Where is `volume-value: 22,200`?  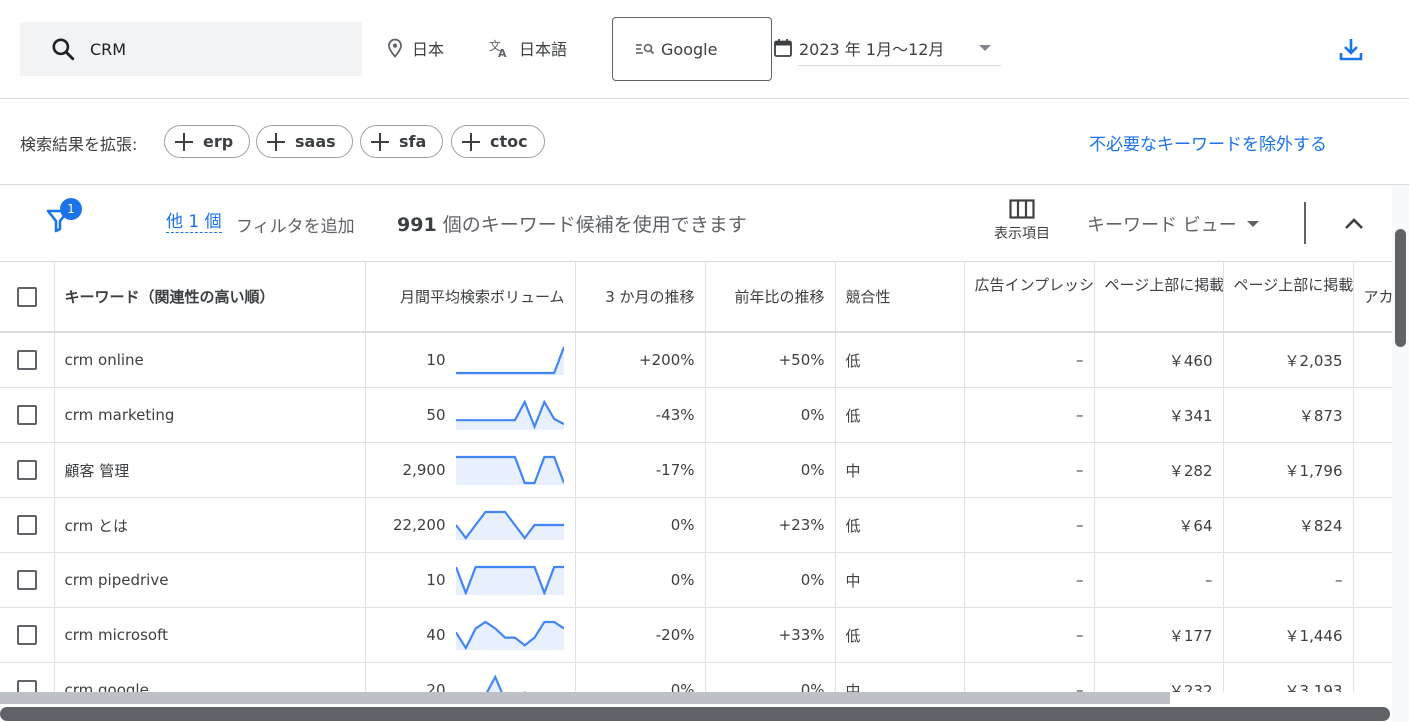 volume-value: 22,200 is located at coordinates (419, 525).